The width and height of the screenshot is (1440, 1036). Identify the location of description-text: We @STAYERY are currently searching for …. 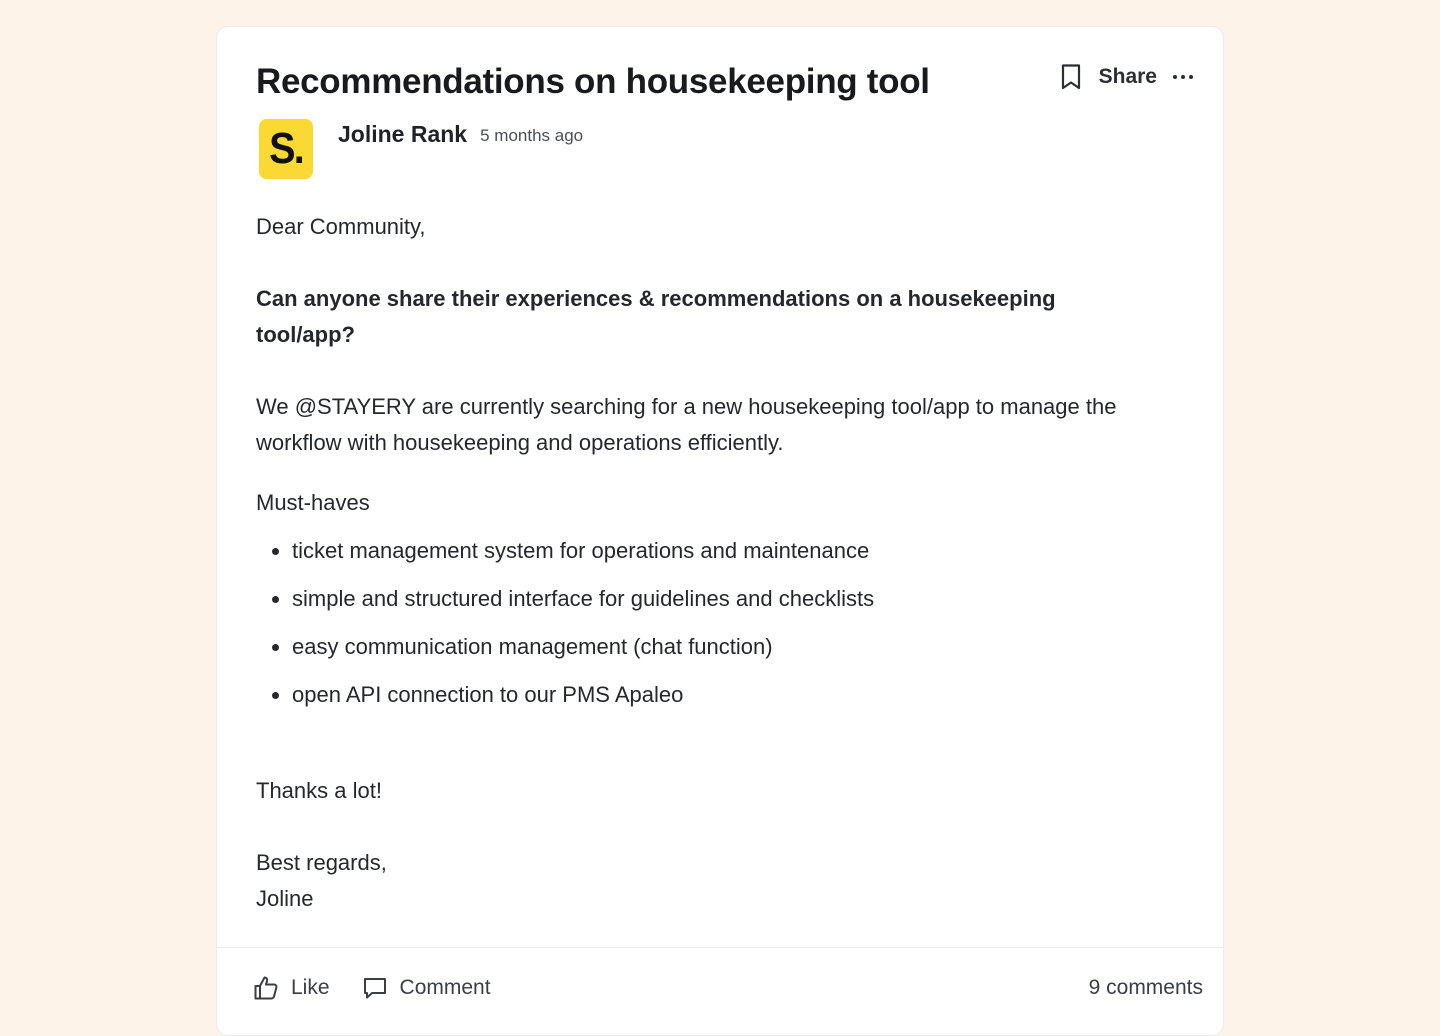
(686, 424).